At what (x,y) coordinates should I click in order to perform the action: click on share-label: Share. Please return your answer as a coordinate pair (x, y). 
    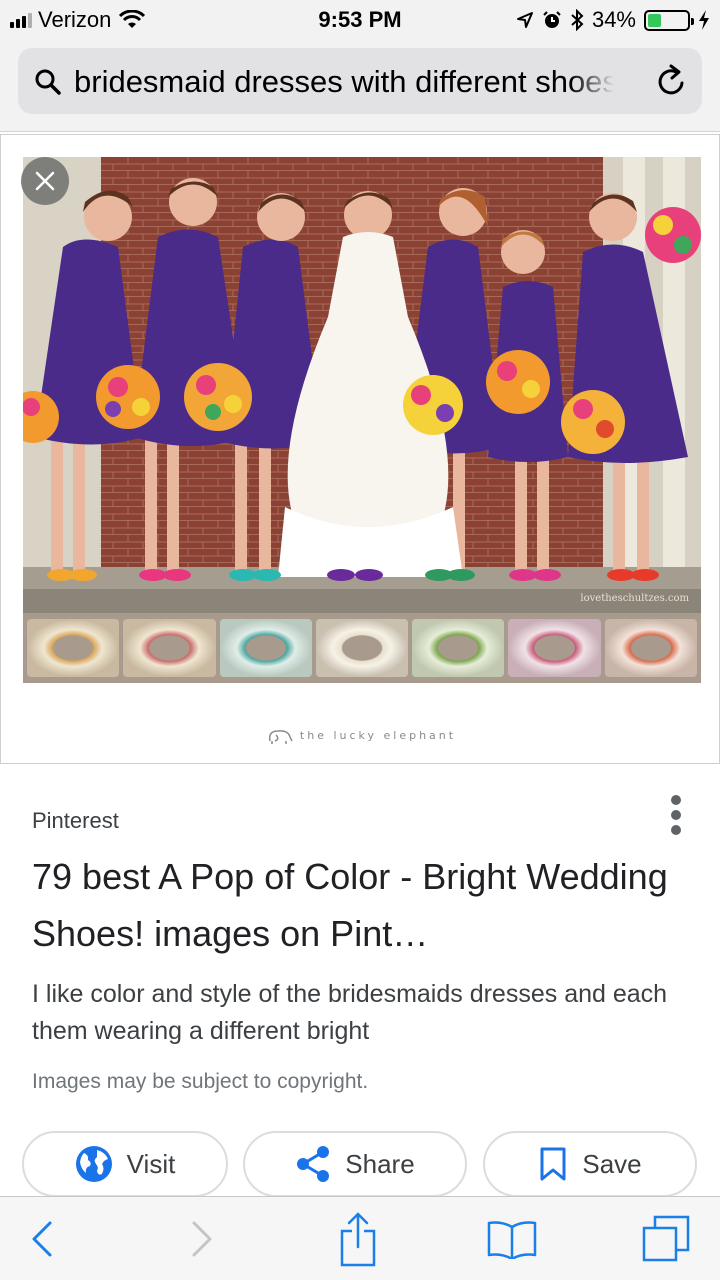
    Looking at the image, I should click on (380, 1163).